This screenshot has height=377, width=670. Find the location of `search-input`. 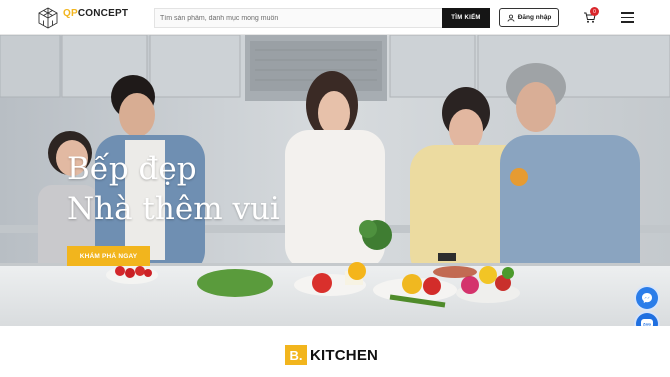

search-input is located at coordinates (299, 18).